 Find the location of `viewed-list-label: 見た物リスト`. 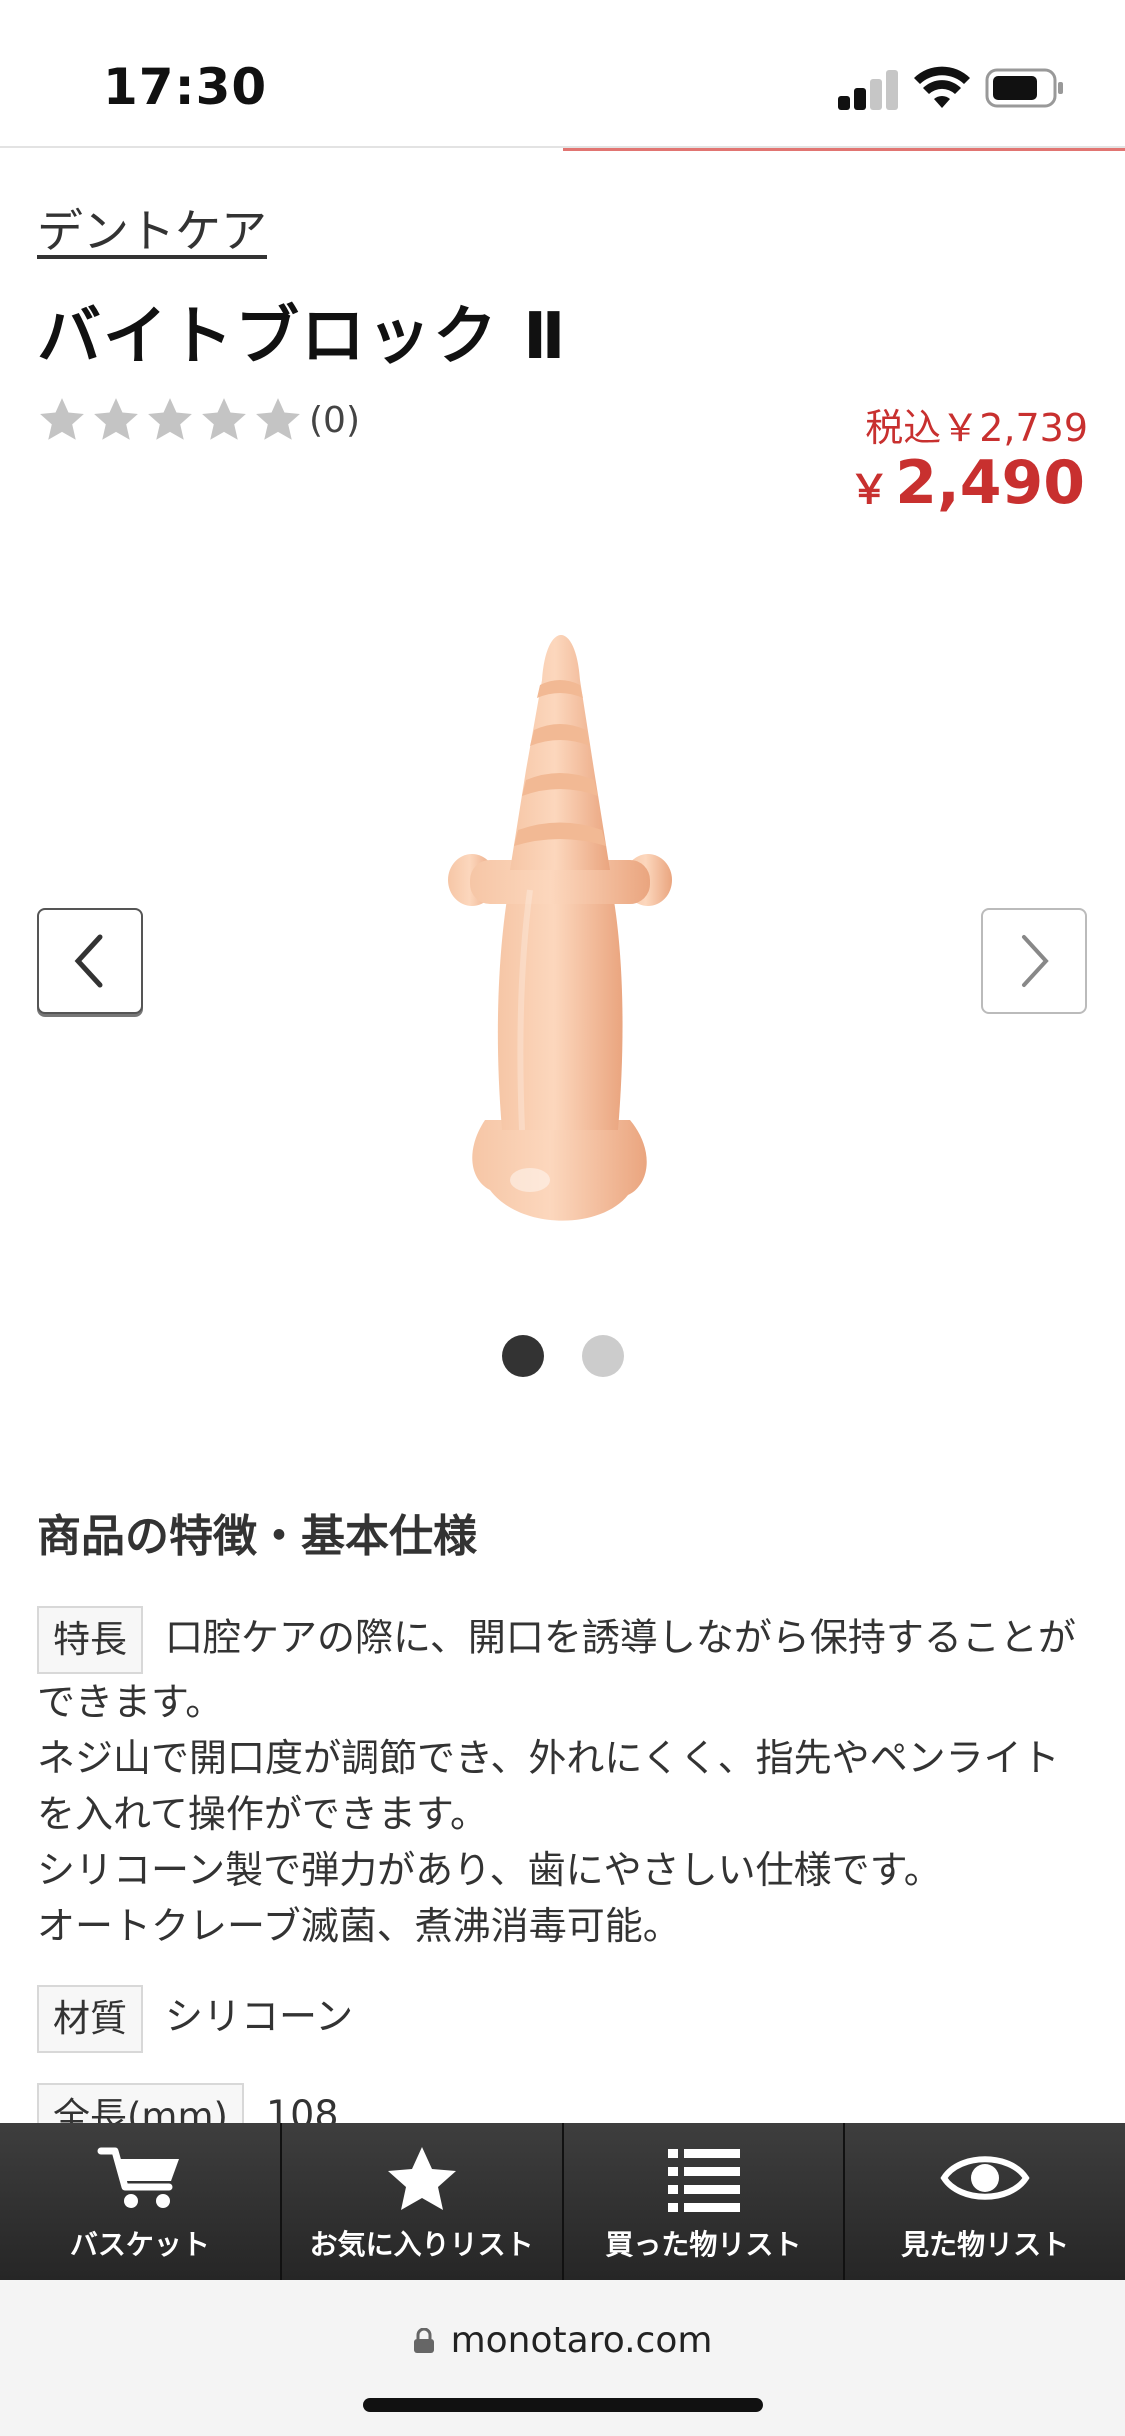

viewed-list-label: 見た物リスト is located at coordinates (985, 2244).